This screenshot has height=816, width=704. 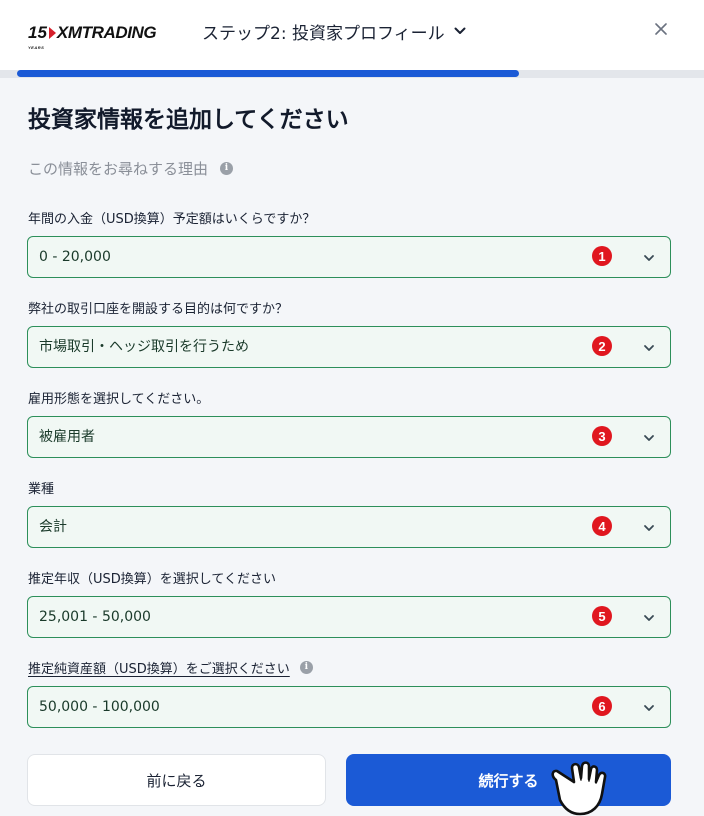 I want to click on employment-status-select: 被雇用者 3, so click(x=349, y=437).